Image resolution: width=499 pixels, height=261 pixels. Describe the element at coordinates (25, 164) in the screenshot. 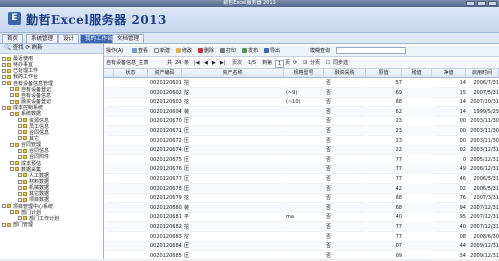

I see `tree-node: 成本预估` at that location.